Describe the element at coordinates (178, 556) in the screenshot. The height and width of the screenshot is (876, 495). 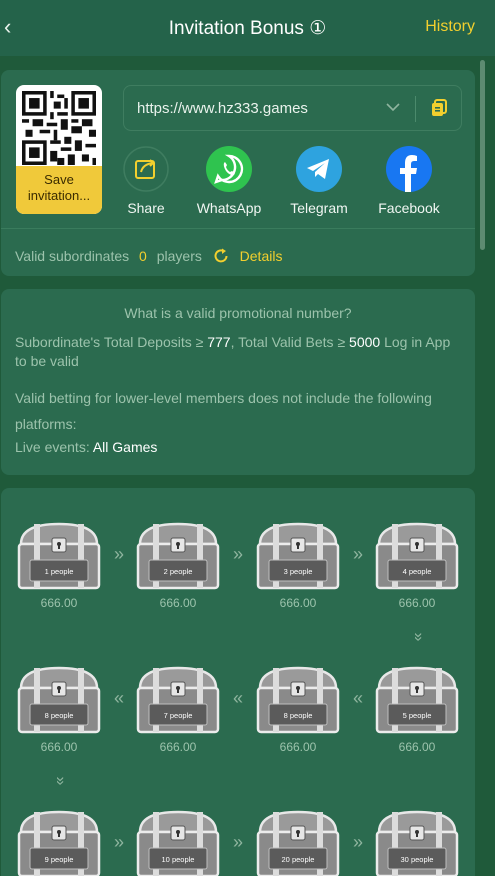
I see `treasure-chest-icon: 2 people` at that location.